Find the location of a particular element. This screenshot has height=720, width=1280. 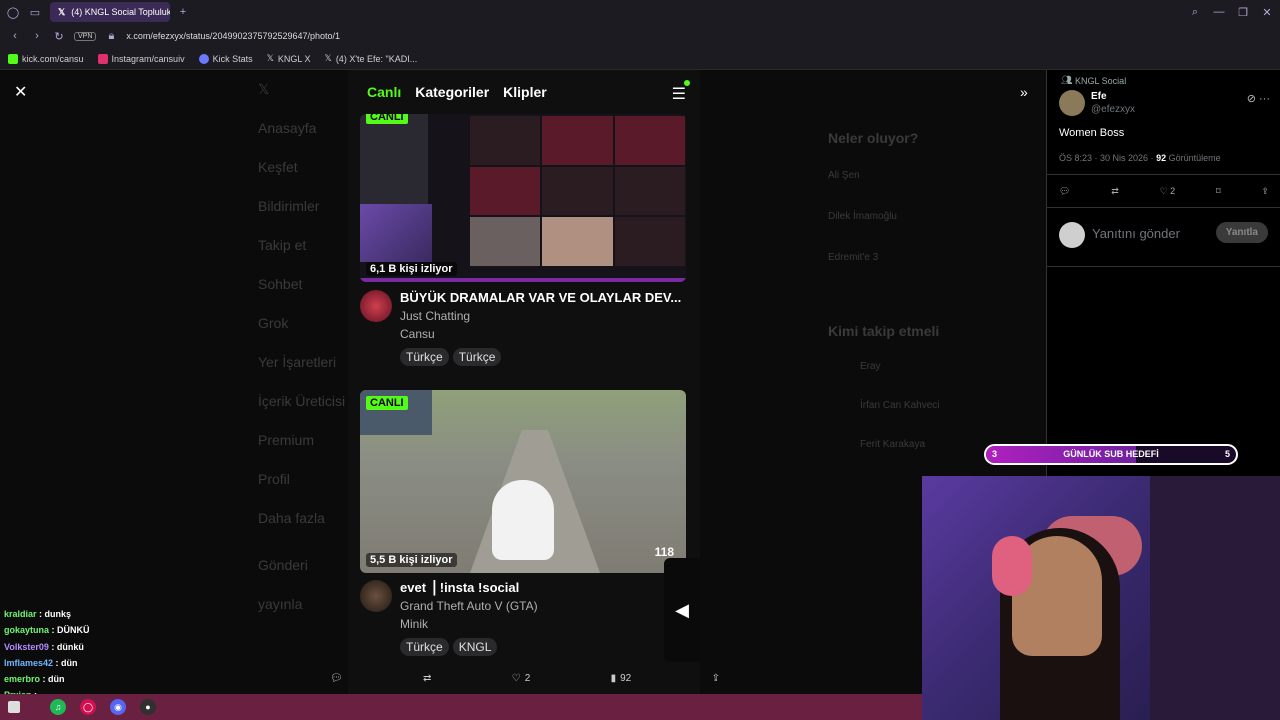

restore-icon: ❐ is located at coordinates (1243, 12).